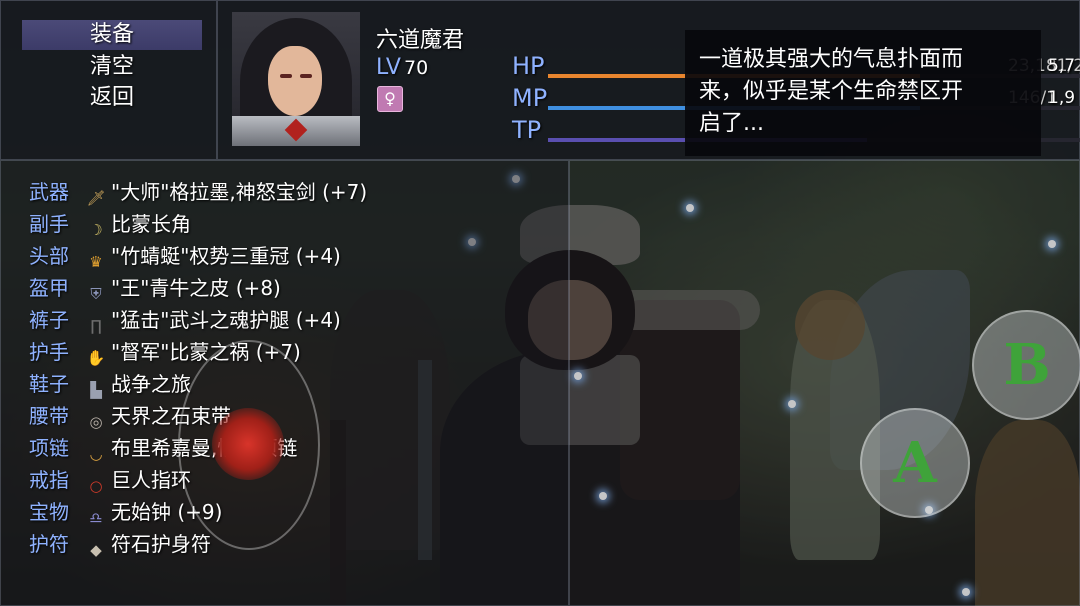 The width and height of the screenshot is (1080, 606). What do you see at coordinates (49, 384) in the screenshot?
I see `equipment-slot-label: 鞋子` at bounding box center [49, 384].